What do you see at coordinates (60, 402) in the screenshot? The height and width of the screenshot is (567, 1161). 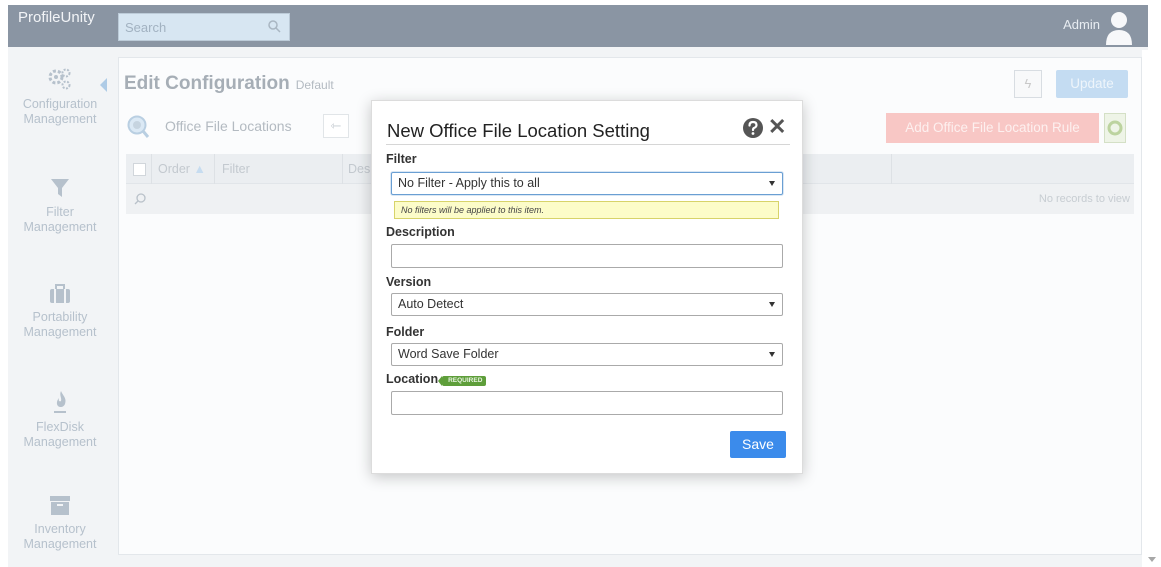 I see `flame-icon` at bounding box center [60, 402].